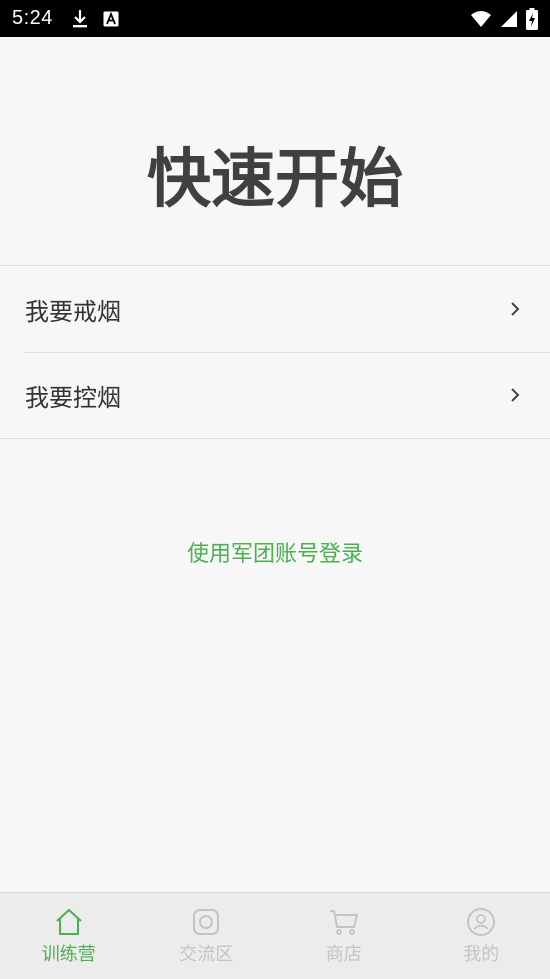 Image resolution: width=550 pixels, height=979 pixels. I want to click on nav-item-store: 商店, so click(344, 936).